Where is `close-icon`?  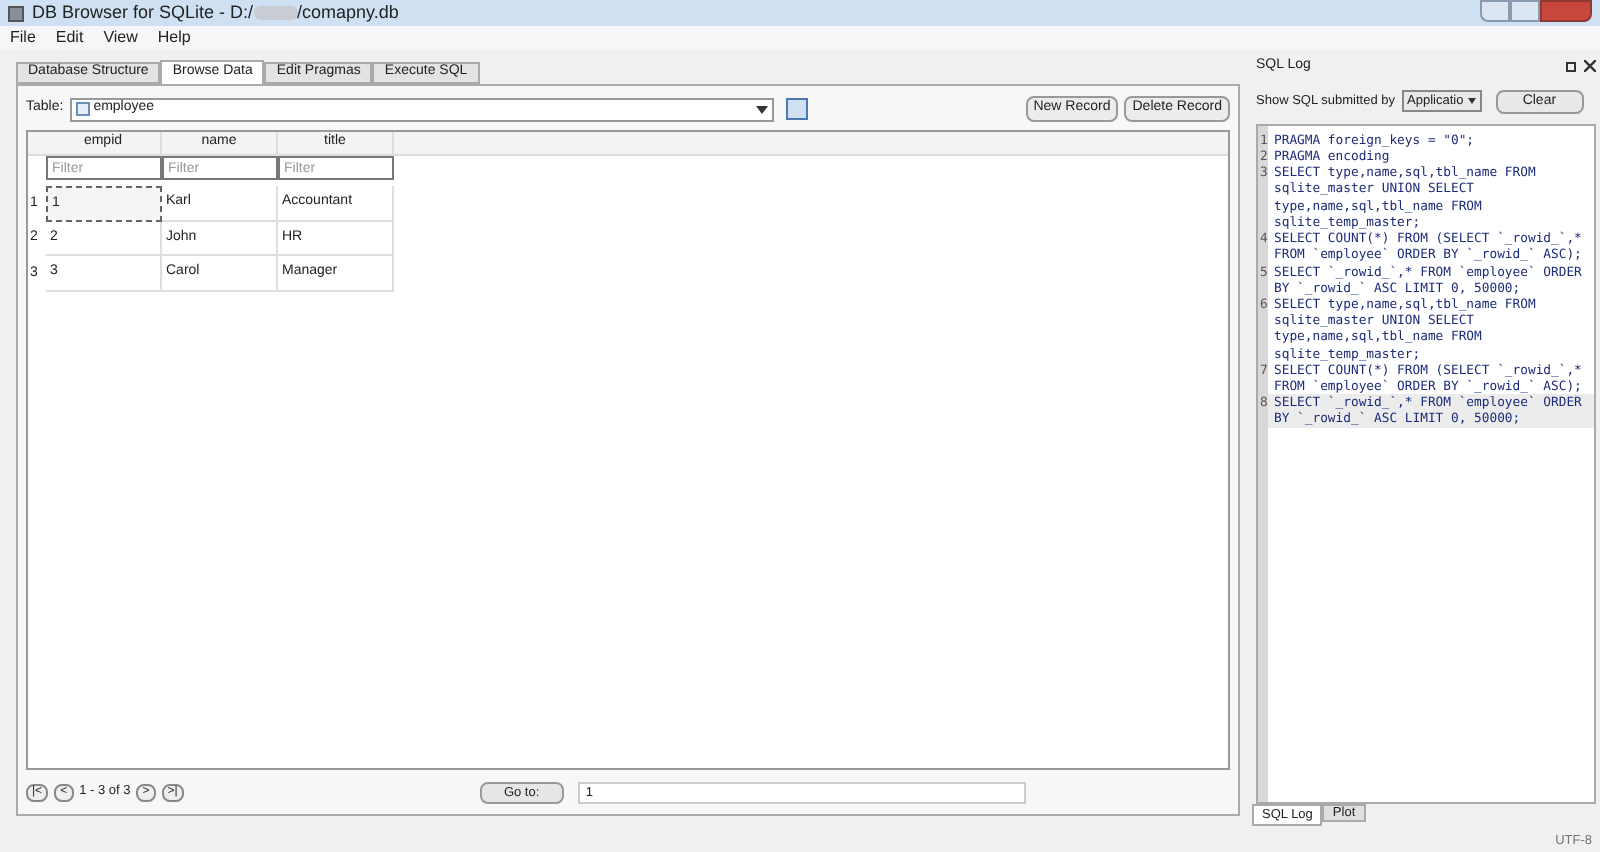 close-icon is located at coordinates (1590, 66).